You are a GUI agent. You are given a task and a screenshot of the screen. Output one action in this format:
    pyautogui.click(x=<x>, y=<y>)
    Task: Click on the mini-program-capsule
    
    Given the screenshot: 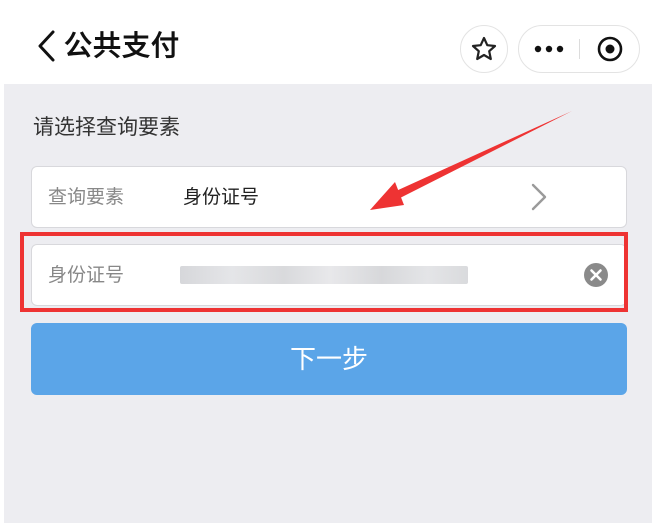 What is the action you would take?
    pyautogui.click(x=579, y=49)
    